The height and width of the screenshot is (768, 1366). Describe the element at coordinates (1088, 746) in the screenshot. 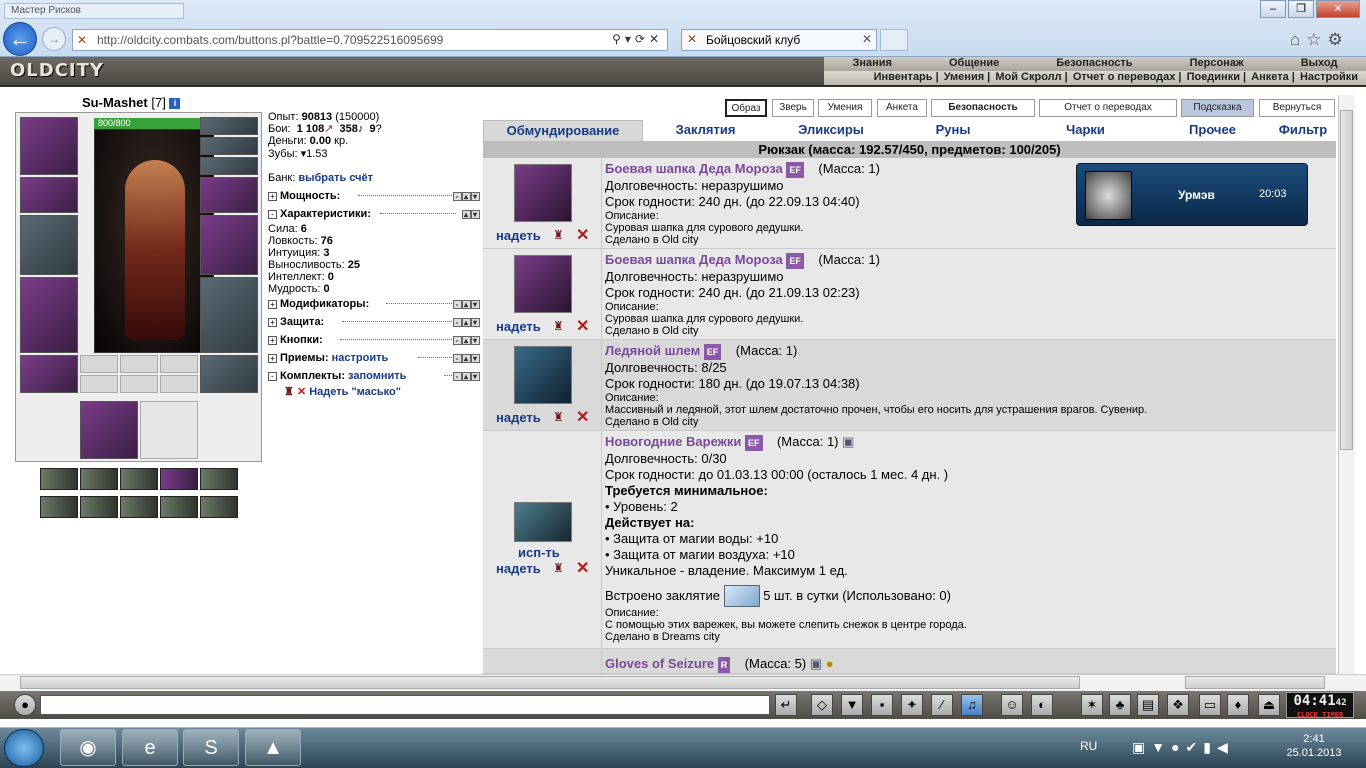

I see `language-indicator: RU` at that location.